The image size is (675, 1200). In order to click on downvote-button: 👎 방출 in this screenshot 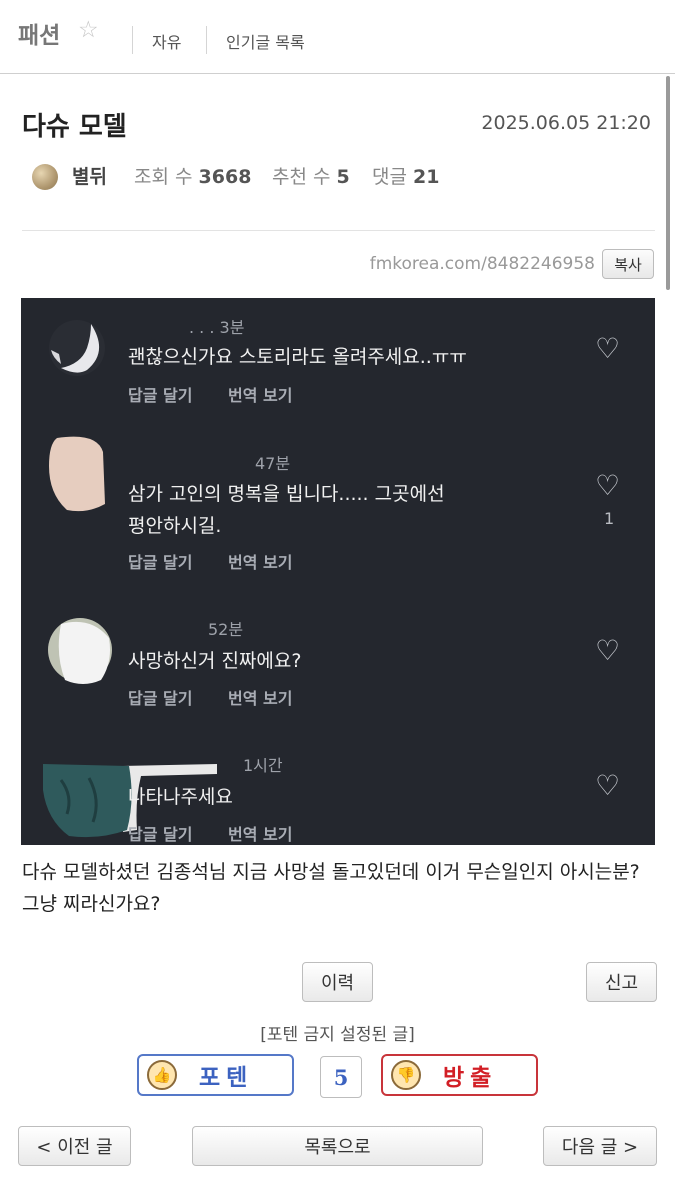, I will do `click(459, 1075)`.